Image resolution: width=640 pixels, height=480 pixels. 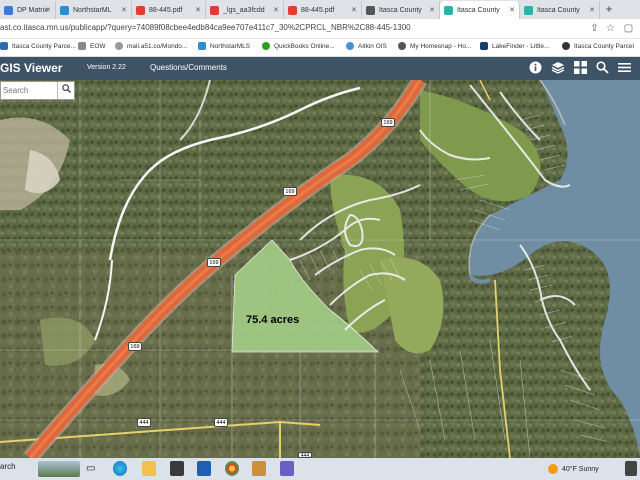 What do you see at coordinates (92, 46) in the screenshot?
I see `bookmark-item: EOW` at bounding box center [92, 46].